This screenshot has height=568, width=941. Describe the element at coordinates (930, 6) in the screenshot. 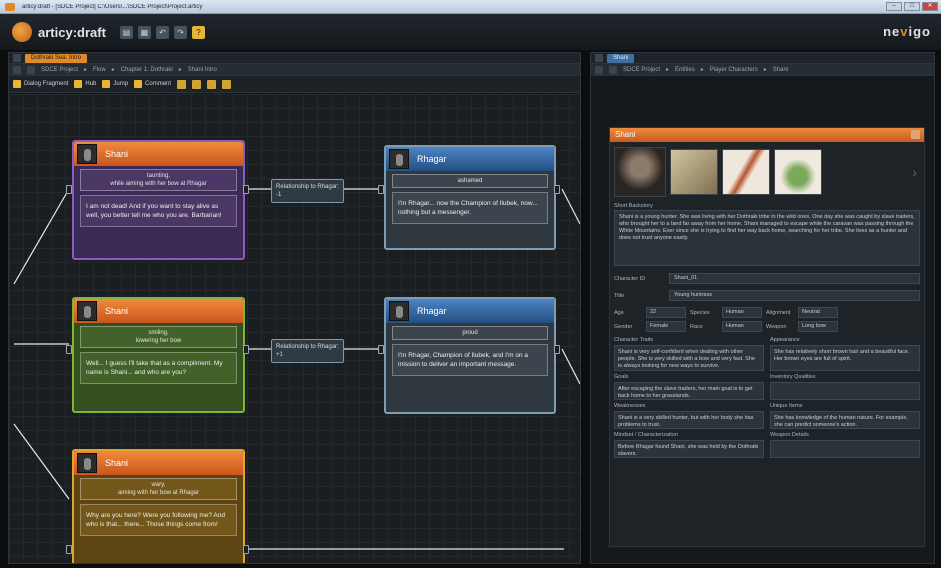

I see `close-button: ✕` at that location.